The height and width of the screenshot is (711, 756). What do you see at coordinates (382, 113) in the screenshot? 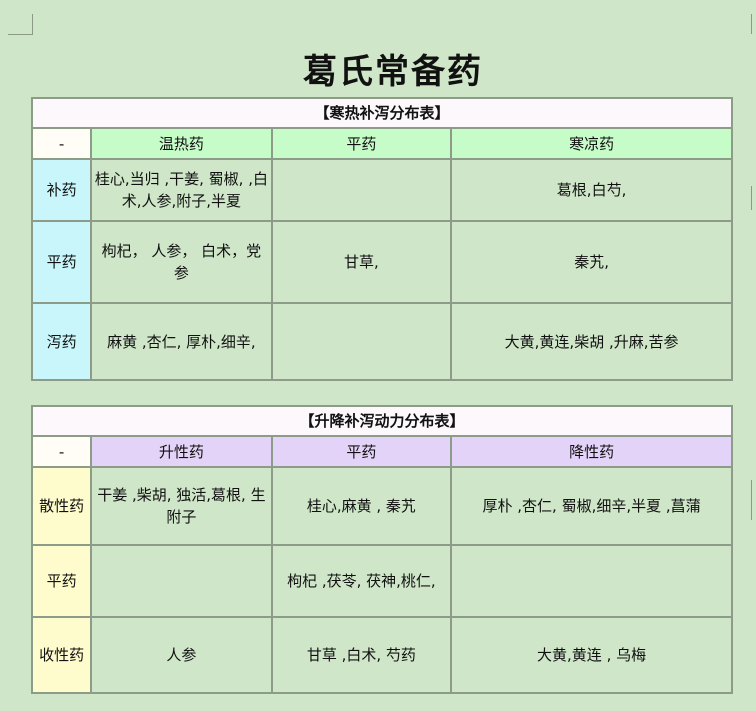
I see `table-caption: 【寒热补泻分布表】` at bounding box center [382, 113].